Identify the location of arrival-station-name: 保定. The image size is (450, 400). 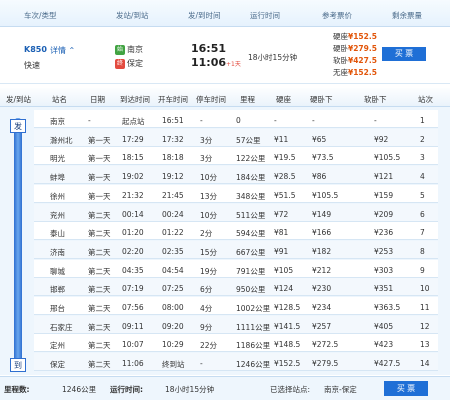
(135, 63).